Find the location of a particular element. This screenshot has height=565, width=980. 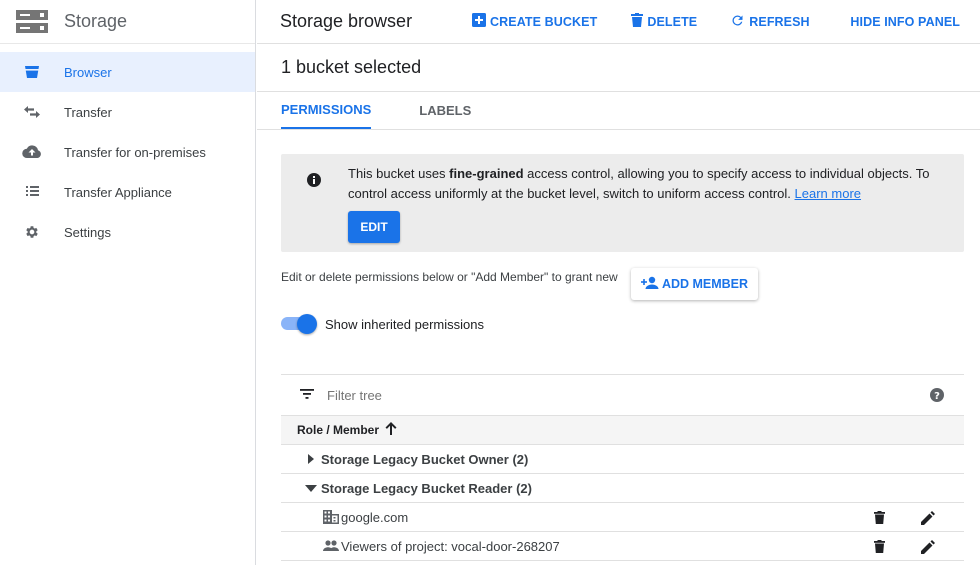

sidebar-item-transfer: Transfer is located at coordinates (127, 112).